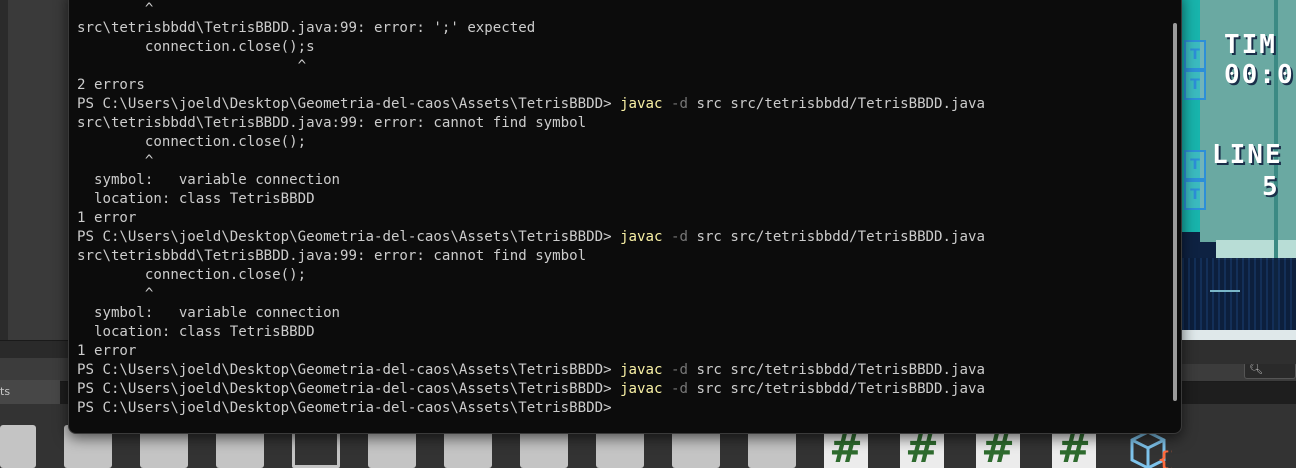 This screenshot has width=1296, height=468. Describe the element at coordinates (111, 85) in the screenshot. I see `terminal-output-line: 2 errors` at that location.